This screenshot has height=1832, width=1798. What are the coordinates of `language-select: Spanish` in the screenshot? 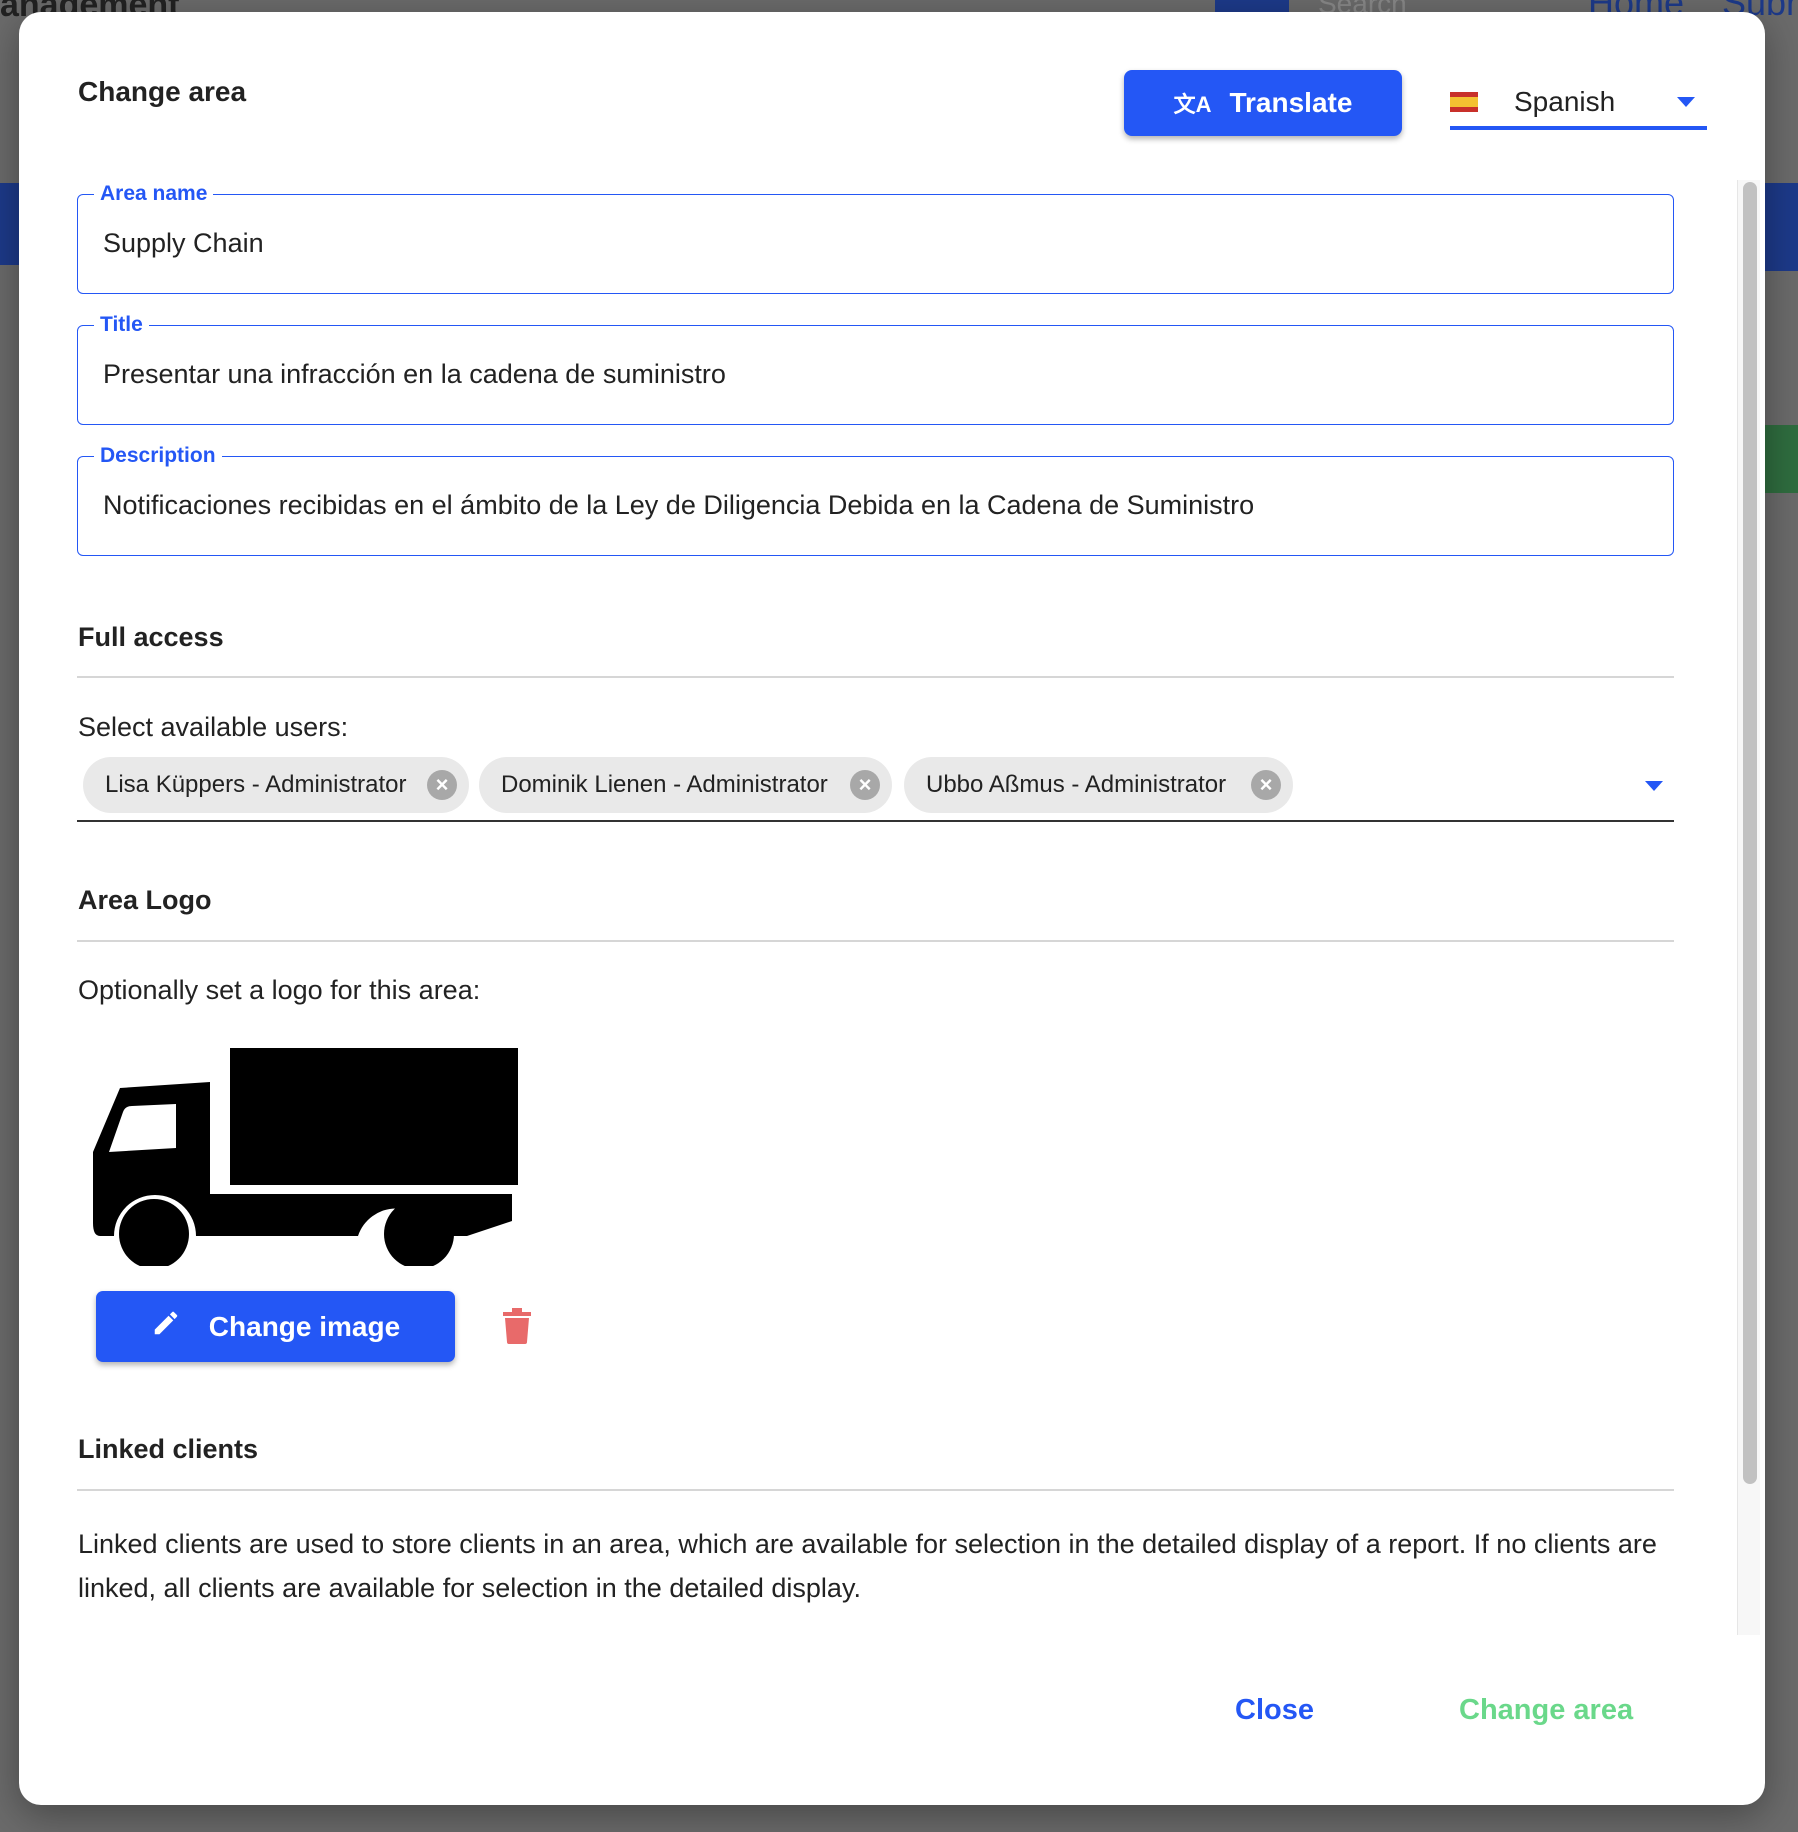 It's located at (1578, 104).